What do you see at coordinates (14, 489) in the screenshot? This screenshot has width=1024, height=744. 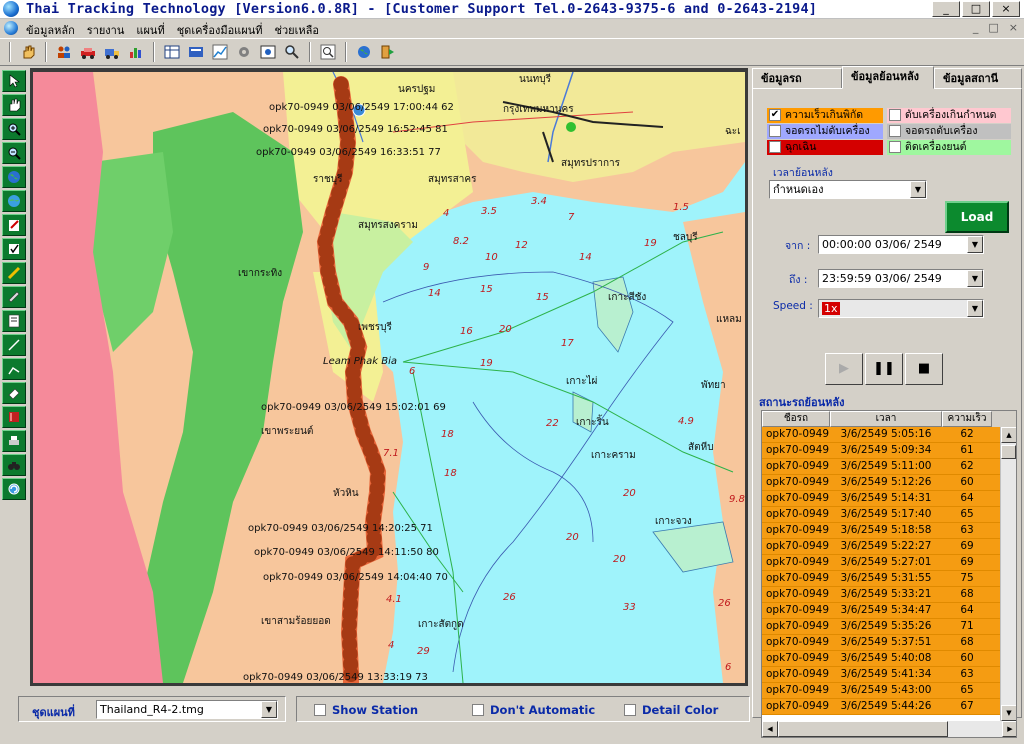 I see `refresh-icon` at bounding box center [14, 489].